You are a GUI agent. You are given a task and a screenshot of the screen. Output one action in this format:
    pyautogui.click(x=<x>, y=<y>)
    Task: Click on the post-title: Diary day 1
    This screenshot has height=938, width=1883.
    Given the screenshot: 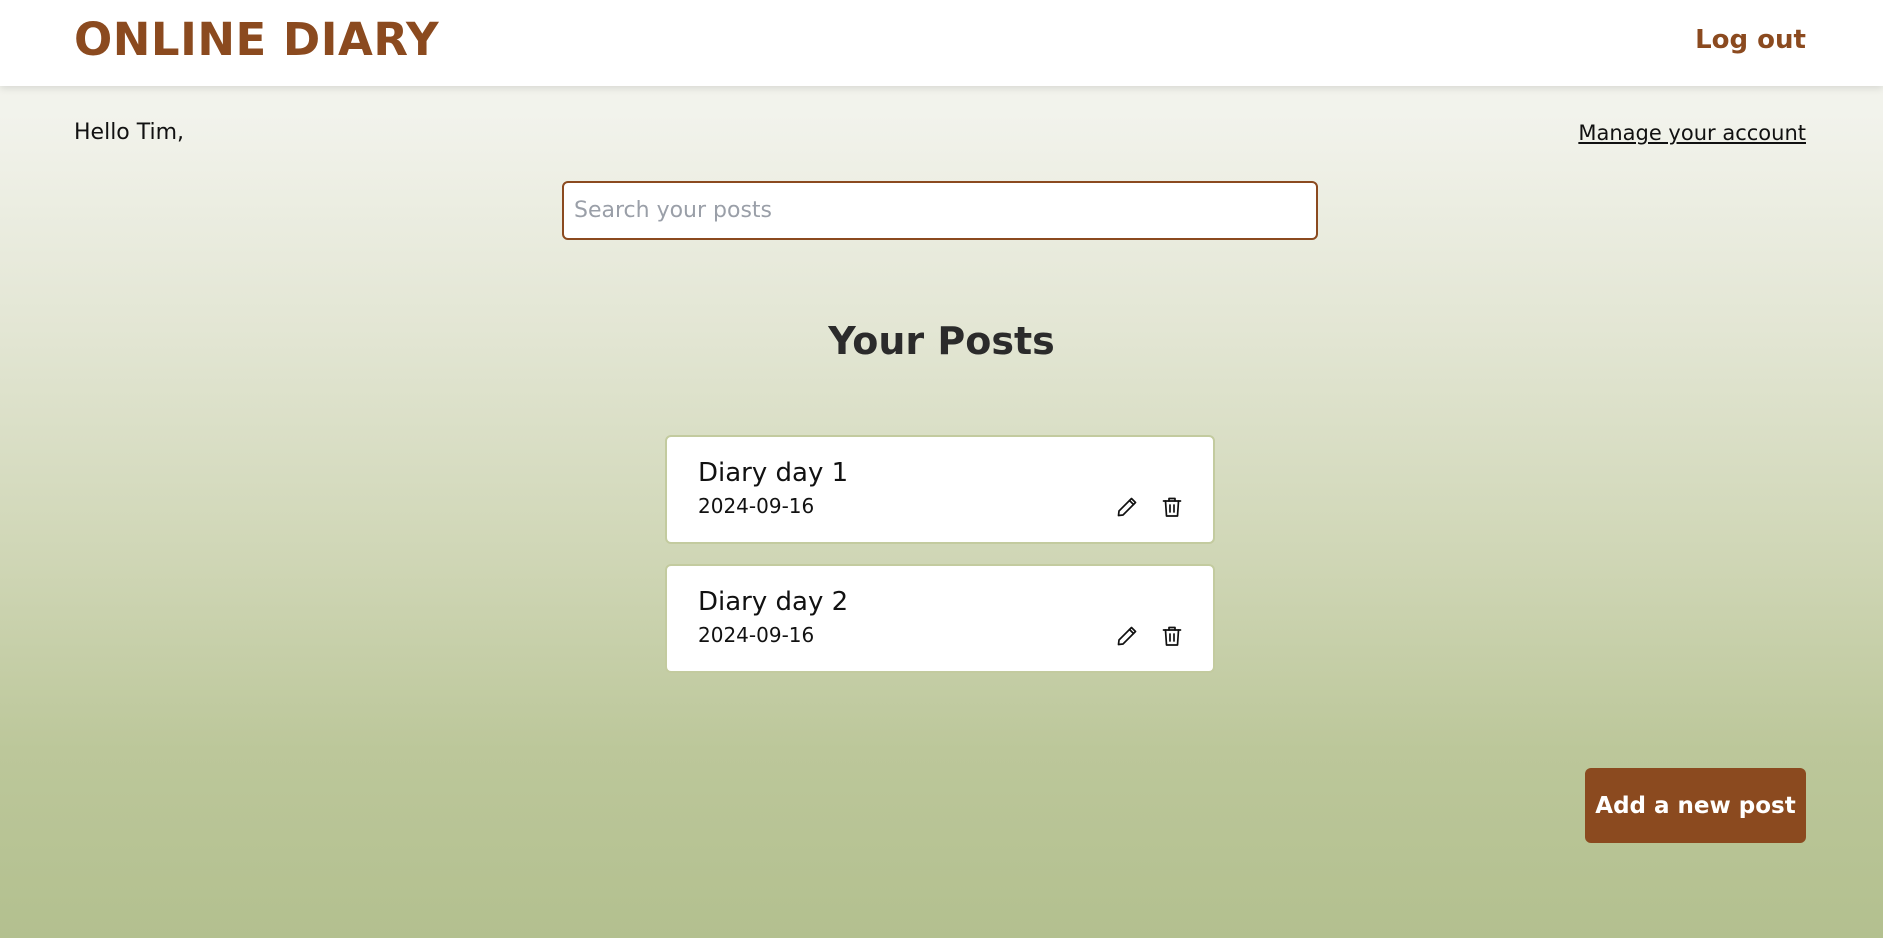 What is the action you would take?
    pyautogui.click(x=773, y=473)
    